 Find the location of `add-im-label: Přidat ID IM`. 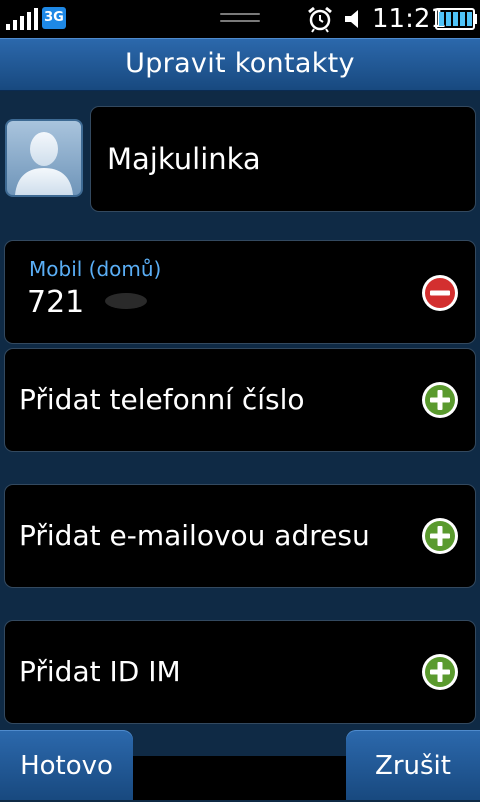

add-im-label: Přidat ID IM is located at coordinates (100, 671).